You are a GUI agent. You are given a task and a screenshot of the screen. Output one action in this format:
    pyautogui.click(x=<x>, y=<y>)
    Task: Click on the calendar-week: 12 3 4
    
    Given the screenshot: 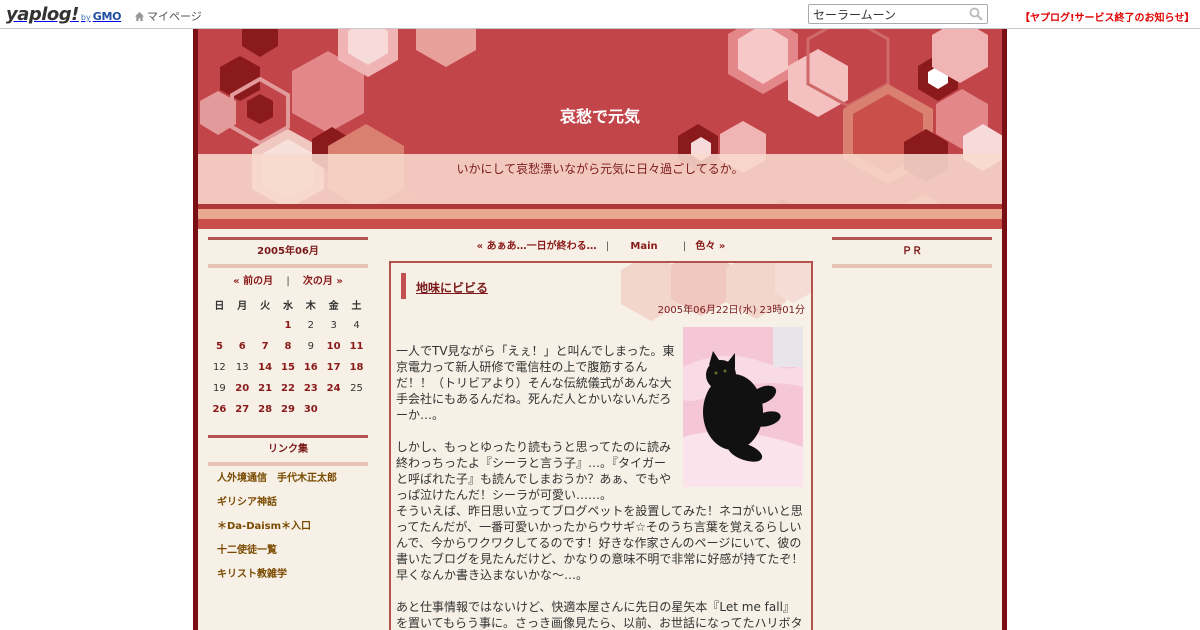 What is the action you would take?
    pyautogui.click(x=288, y=325)
    